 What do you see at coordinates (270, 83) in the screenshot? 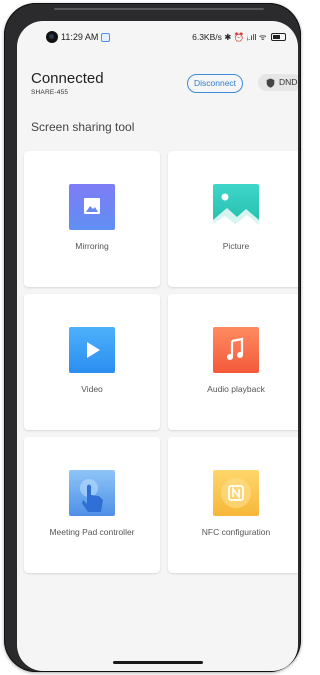
I see `shield-icon` at bounding box center [270, 83].